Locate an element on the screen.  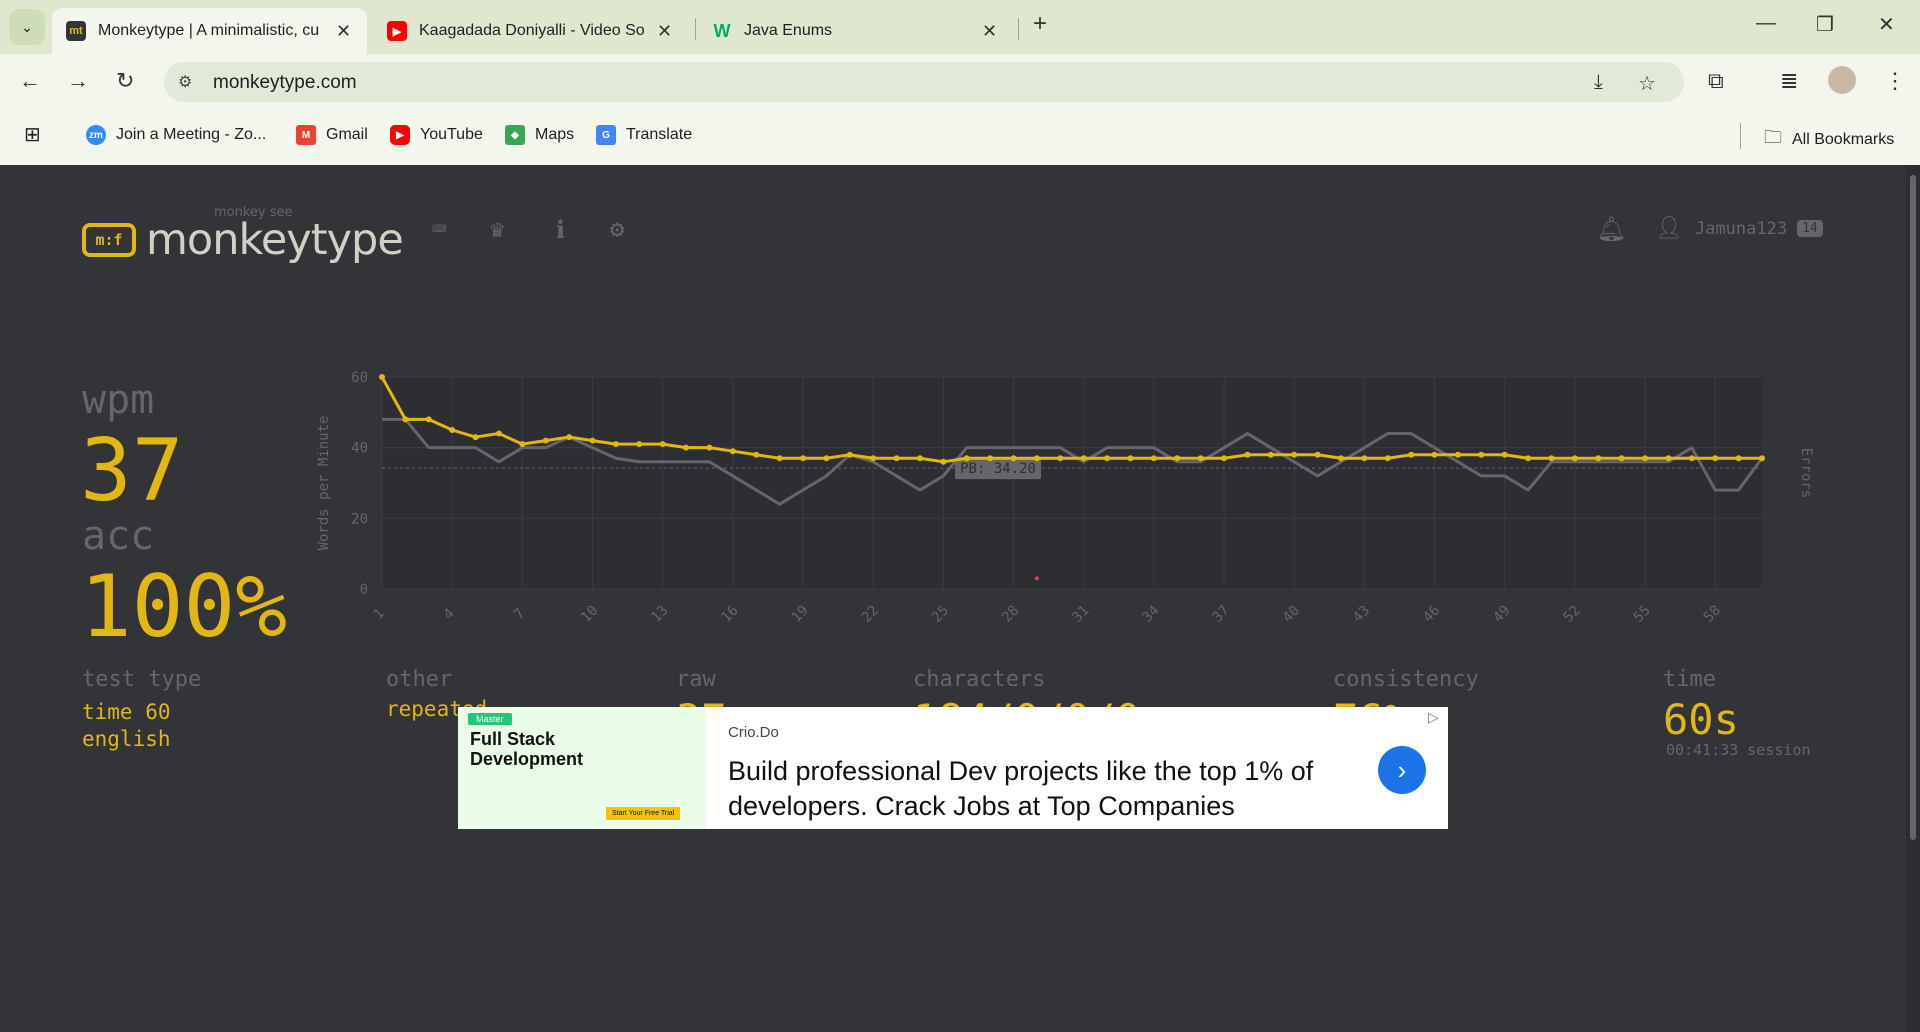
logo-text: monkeytype is located at coordinates (275, 240).